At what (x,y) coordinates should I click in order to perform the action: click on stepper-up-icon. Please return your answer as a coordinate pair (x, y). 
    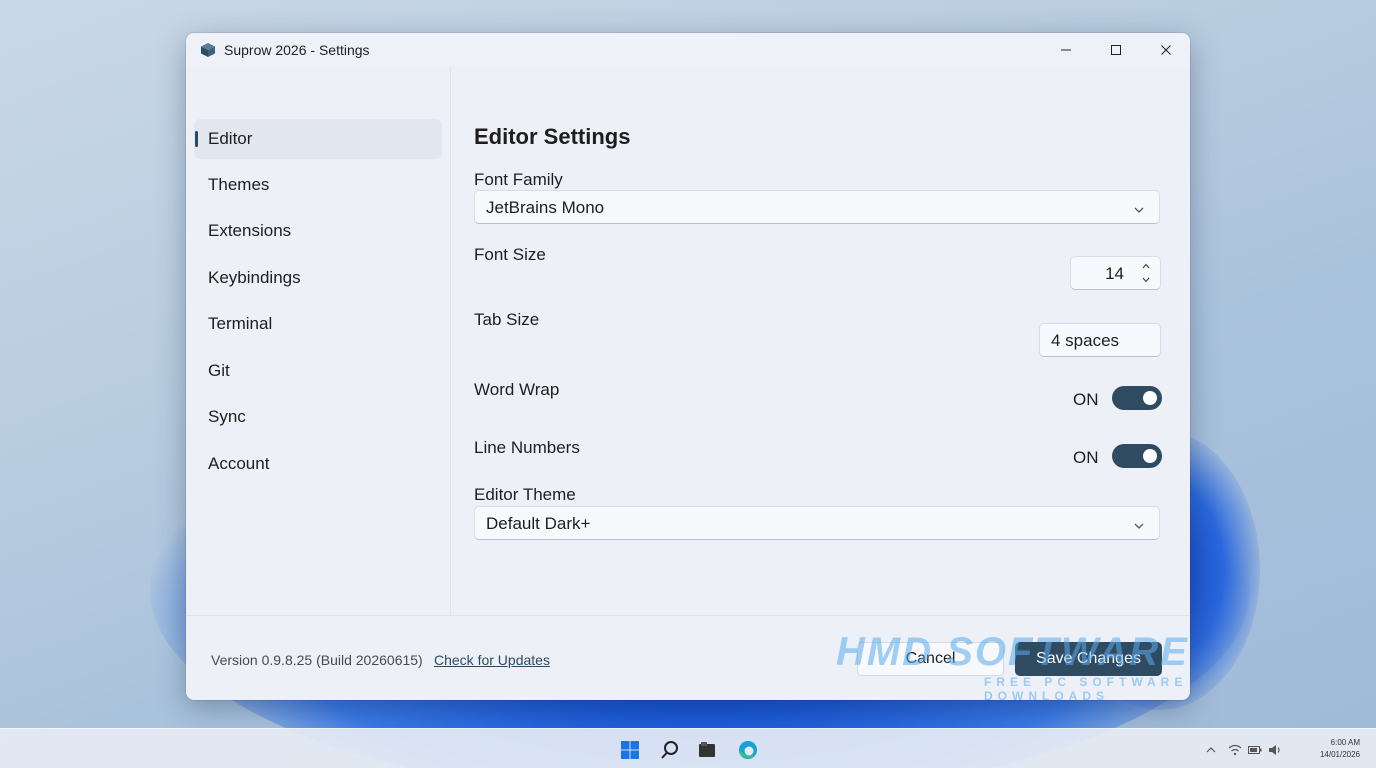
    Looking at the image, I should click on (1146, 266).